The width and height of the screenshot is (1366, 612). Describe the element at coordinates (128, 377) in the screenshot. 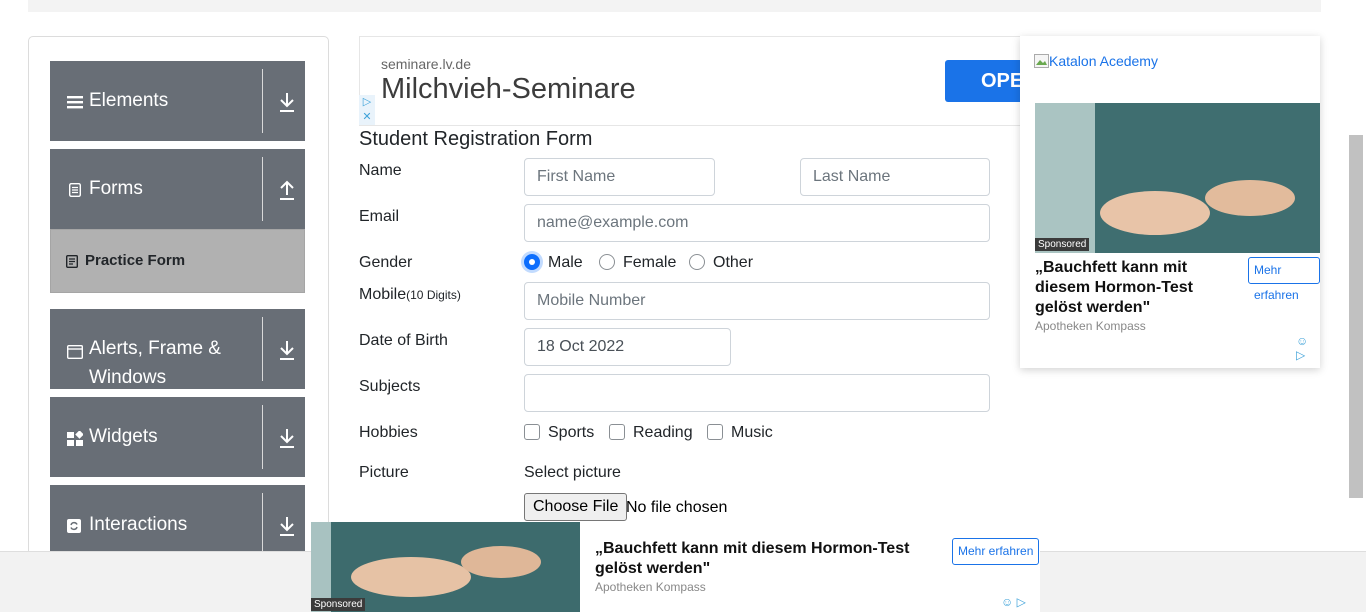

I see `sidebar-group-label-line2: Windows` at that location.